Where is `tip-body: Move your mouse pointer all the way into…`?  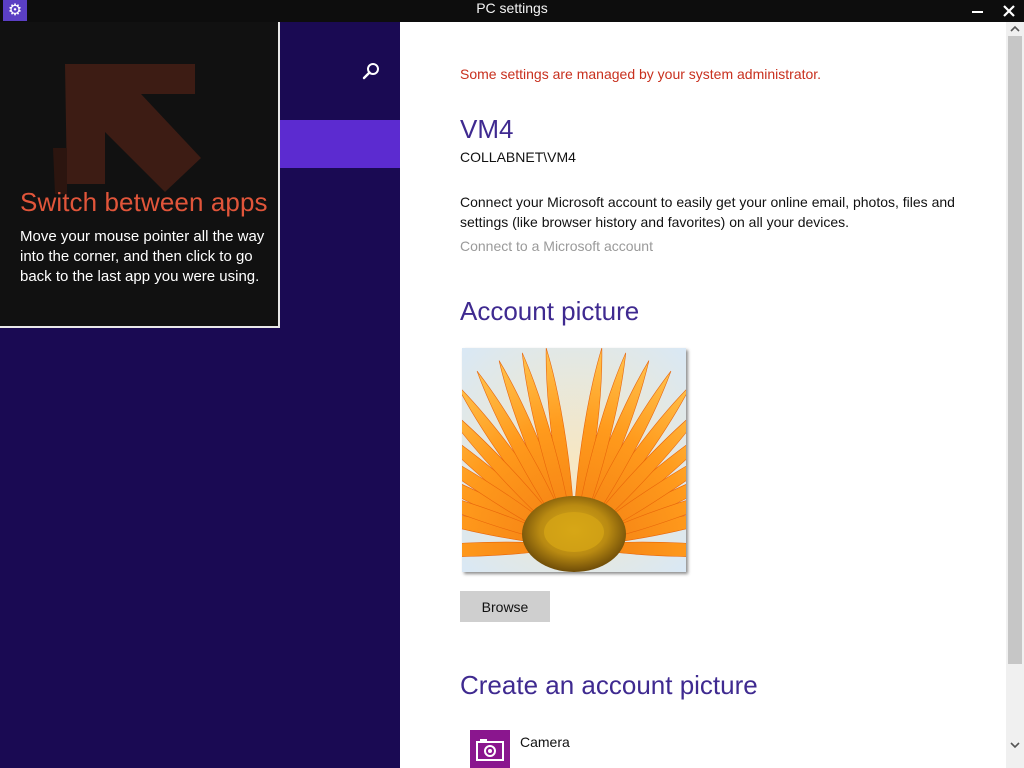
tip-body: Move your mouse pointer all the way into… is located at coordinates (142, 256).